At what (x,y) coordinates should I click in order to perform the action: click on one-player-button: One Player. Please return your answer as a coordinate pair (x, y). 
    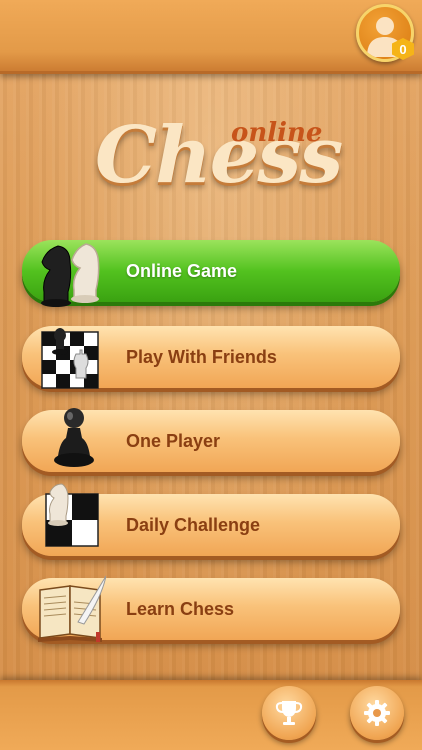
    Looking at the image, I should click on (211, 440).